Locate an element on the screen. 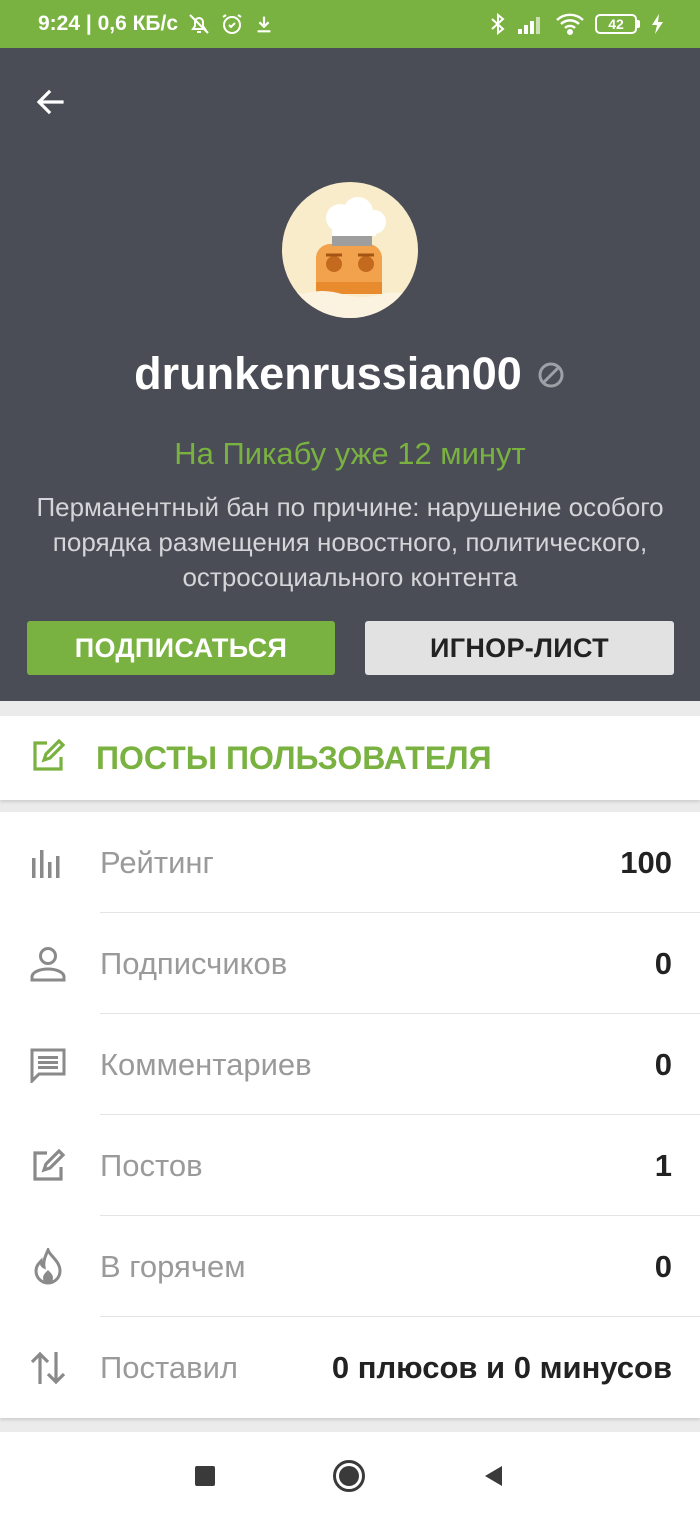 Image resolution: width=700 pixels, height=1517 pixels. stat-row-posts: Постов 1 is located at coordinates (350, 1165).